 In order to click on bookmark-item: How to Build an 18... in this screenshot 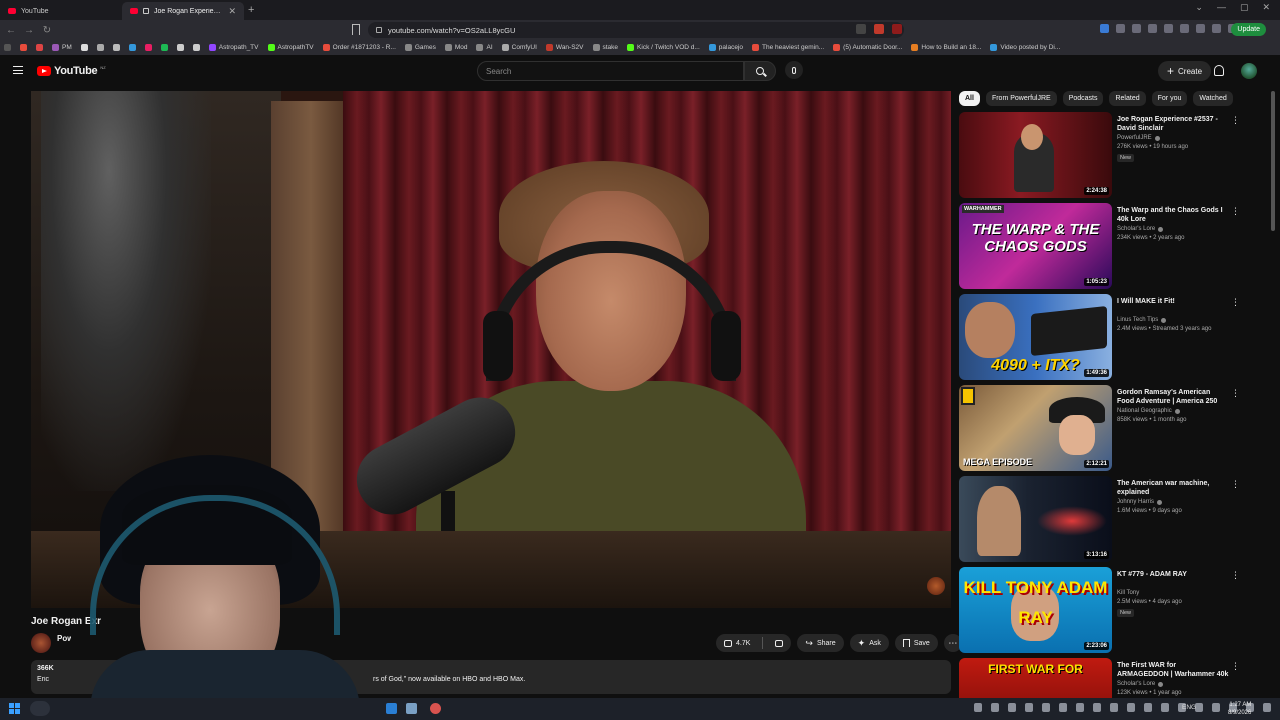, I will do `click(946, 47)`.